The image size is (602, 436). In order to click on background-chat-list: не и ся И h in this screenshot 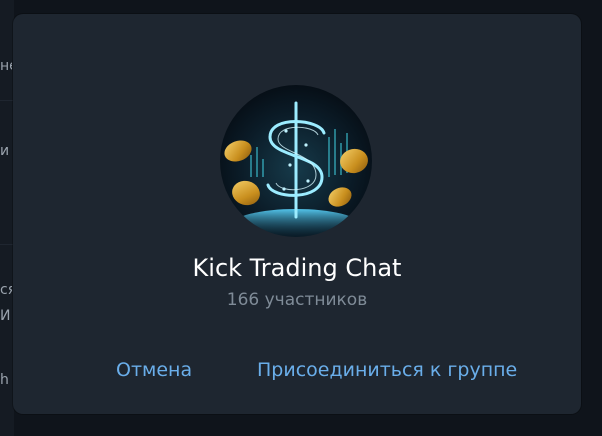, I will do `click(7, 218)`.